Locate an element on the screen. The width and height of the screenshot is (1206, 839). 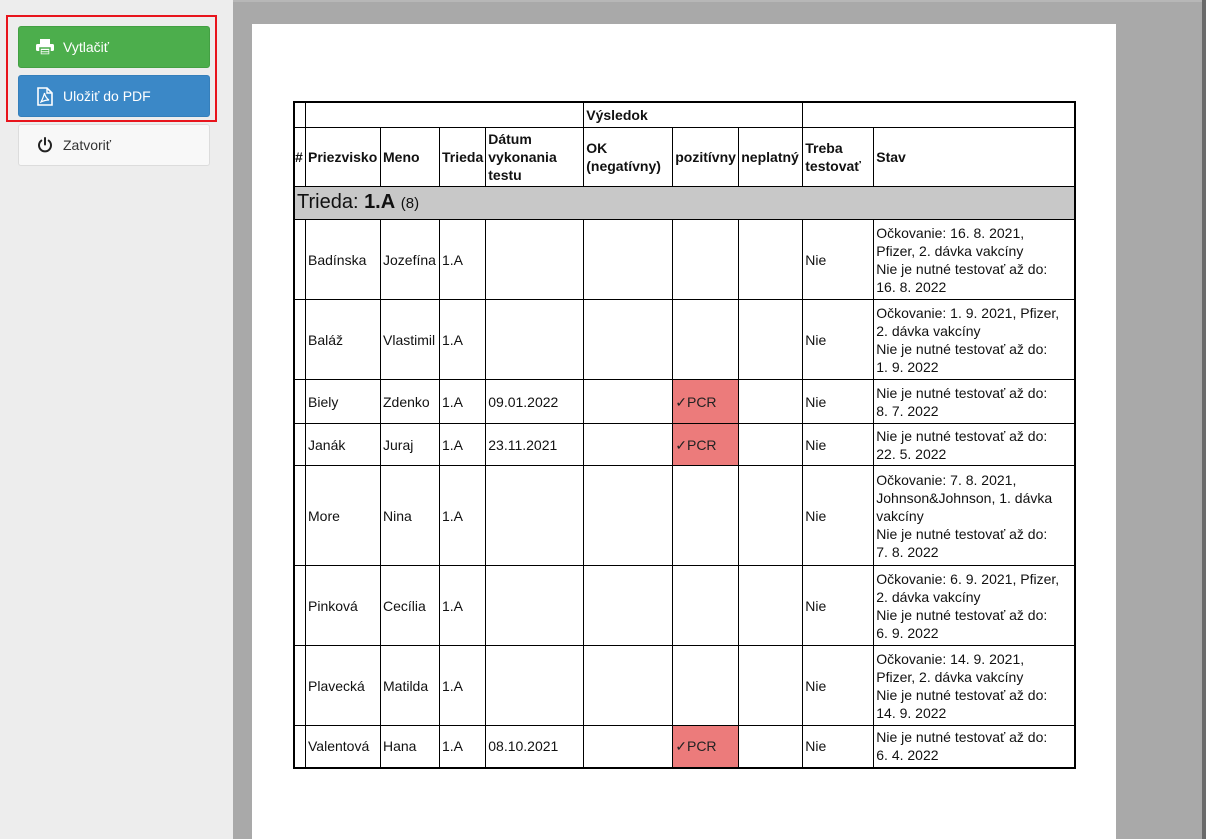
name-cell: Vlastimil is located at coordinates (410, 339).